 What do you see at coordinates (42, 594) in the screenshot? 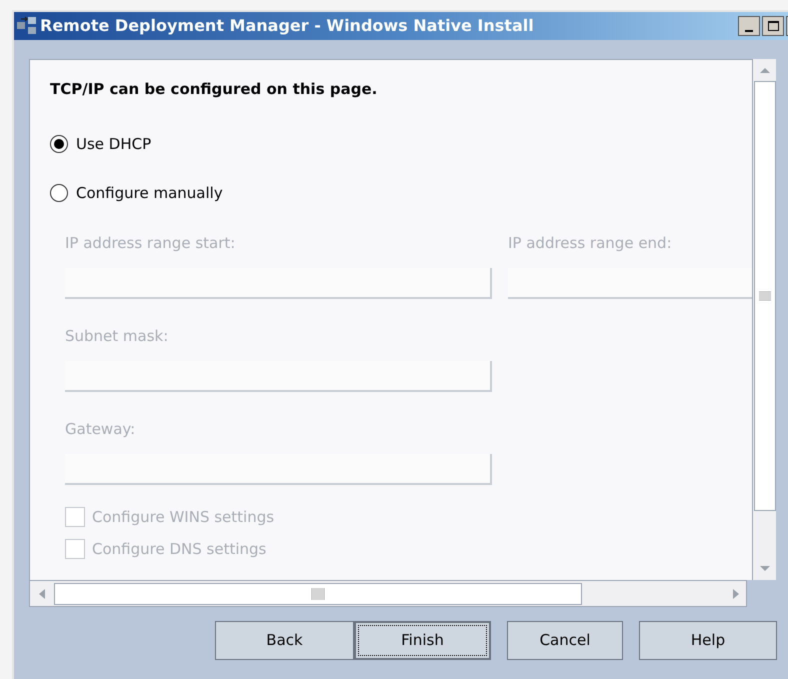
I see `left-arrow-icon` at bounding box center [42, 594].